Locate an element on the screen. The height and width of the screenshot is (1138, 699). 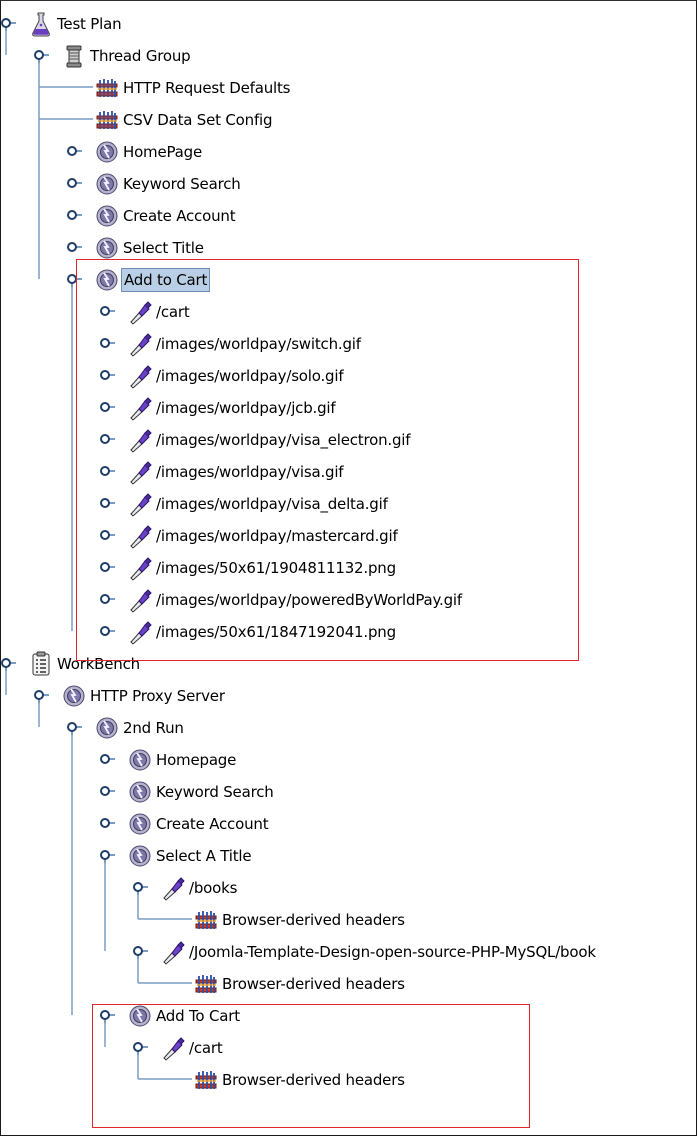
tree-node-label: /images/worldpay/visa_electron.gif is located at coordinates (283, 440).